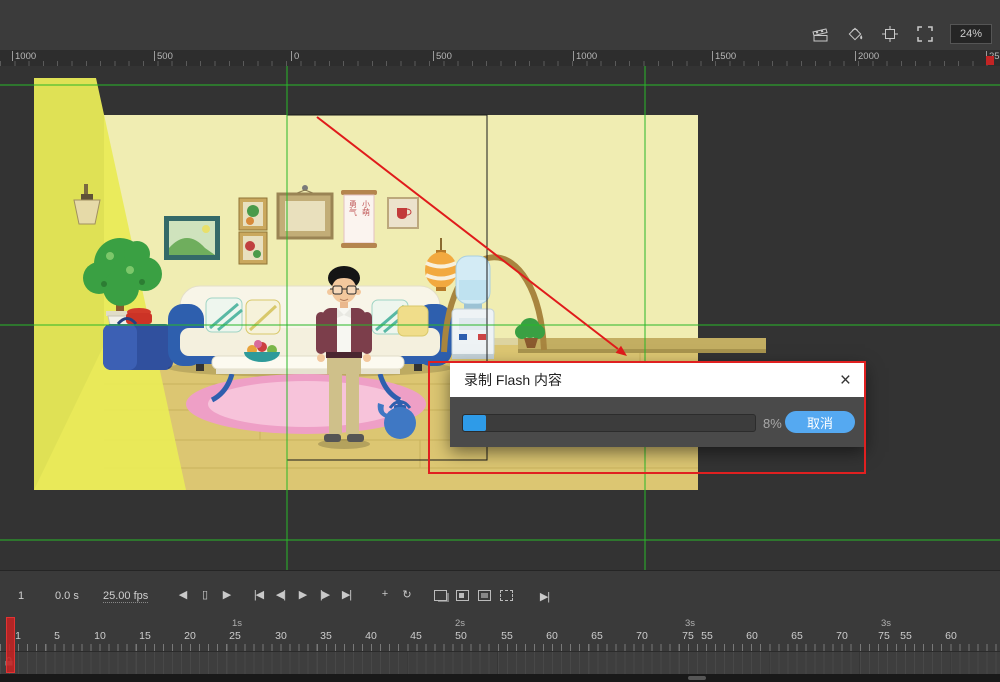 The height and width of the screenshot is (682, 1000). What do you see at coordinates (237, 623) in the screenshot?
I see `tl-second: 1s` at bounding box center [237, 623].